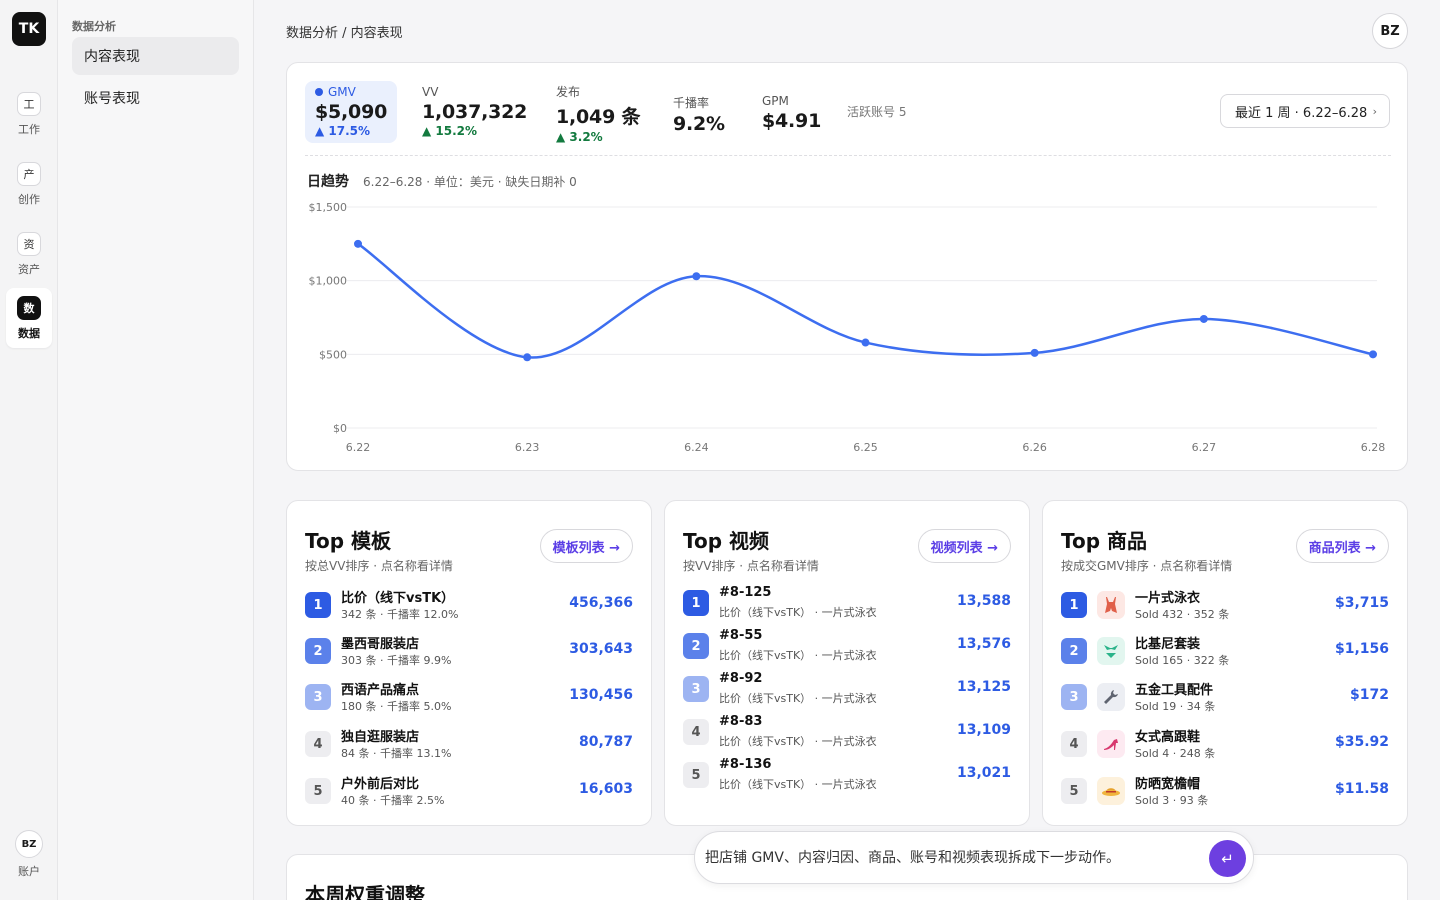 The image size is (1440, 900). Describe the element at coordinates (358, 447) in the screenshot. I see `x-tick-label: 6.22` at that location.